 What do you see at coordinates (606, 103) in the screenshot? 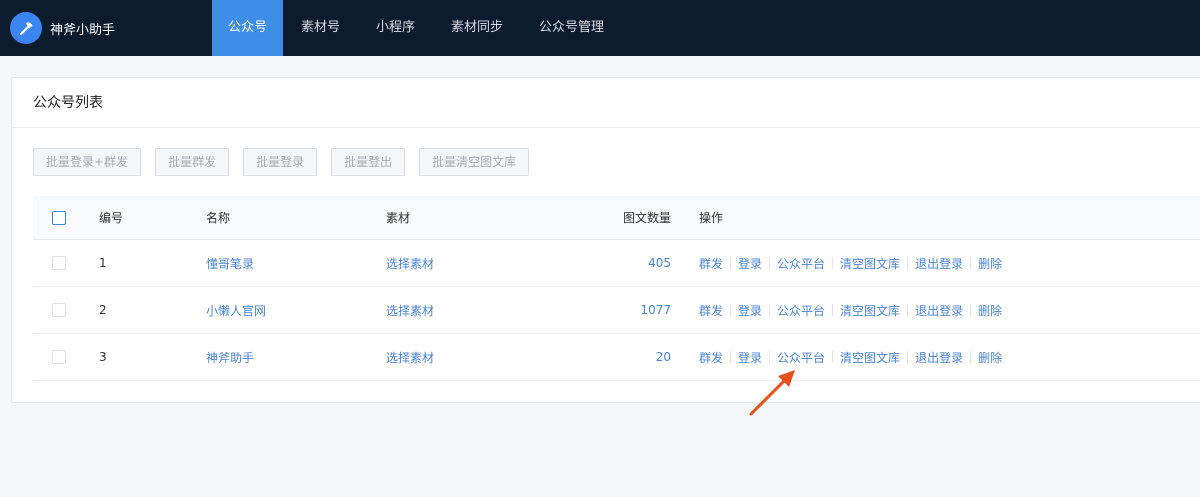
I see `card-title: 公众号列表` at bounding box center [606, 103].